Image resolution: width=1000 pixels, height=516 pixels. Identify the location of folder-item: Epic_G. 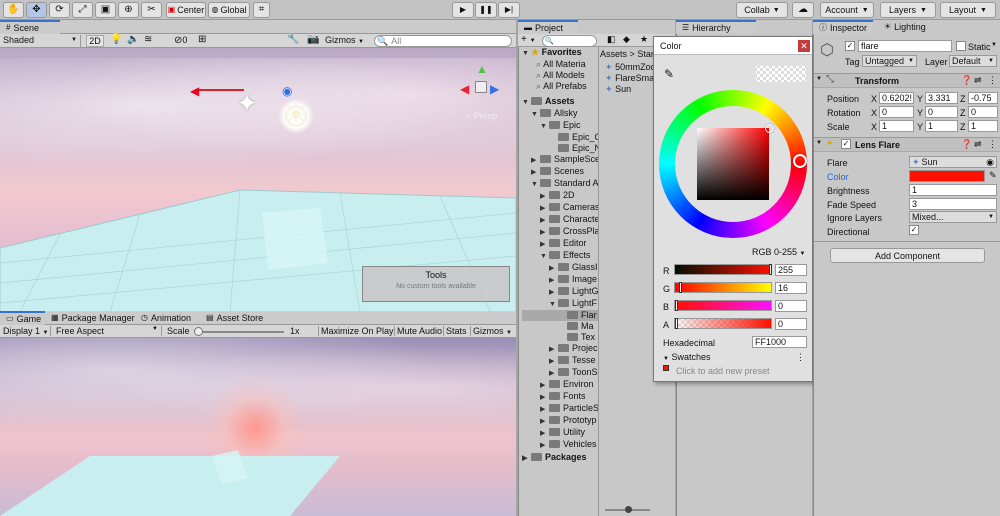
(560, 137).